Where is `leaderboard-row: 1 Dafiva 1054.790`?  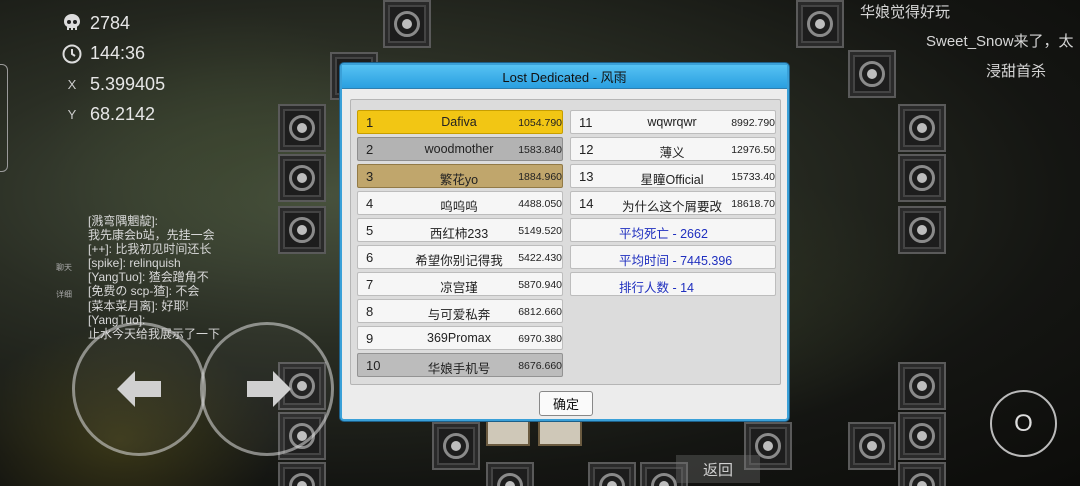 leaderboard-row: 1 Dafiva 1054.790 is located at coordinates (460, 122).